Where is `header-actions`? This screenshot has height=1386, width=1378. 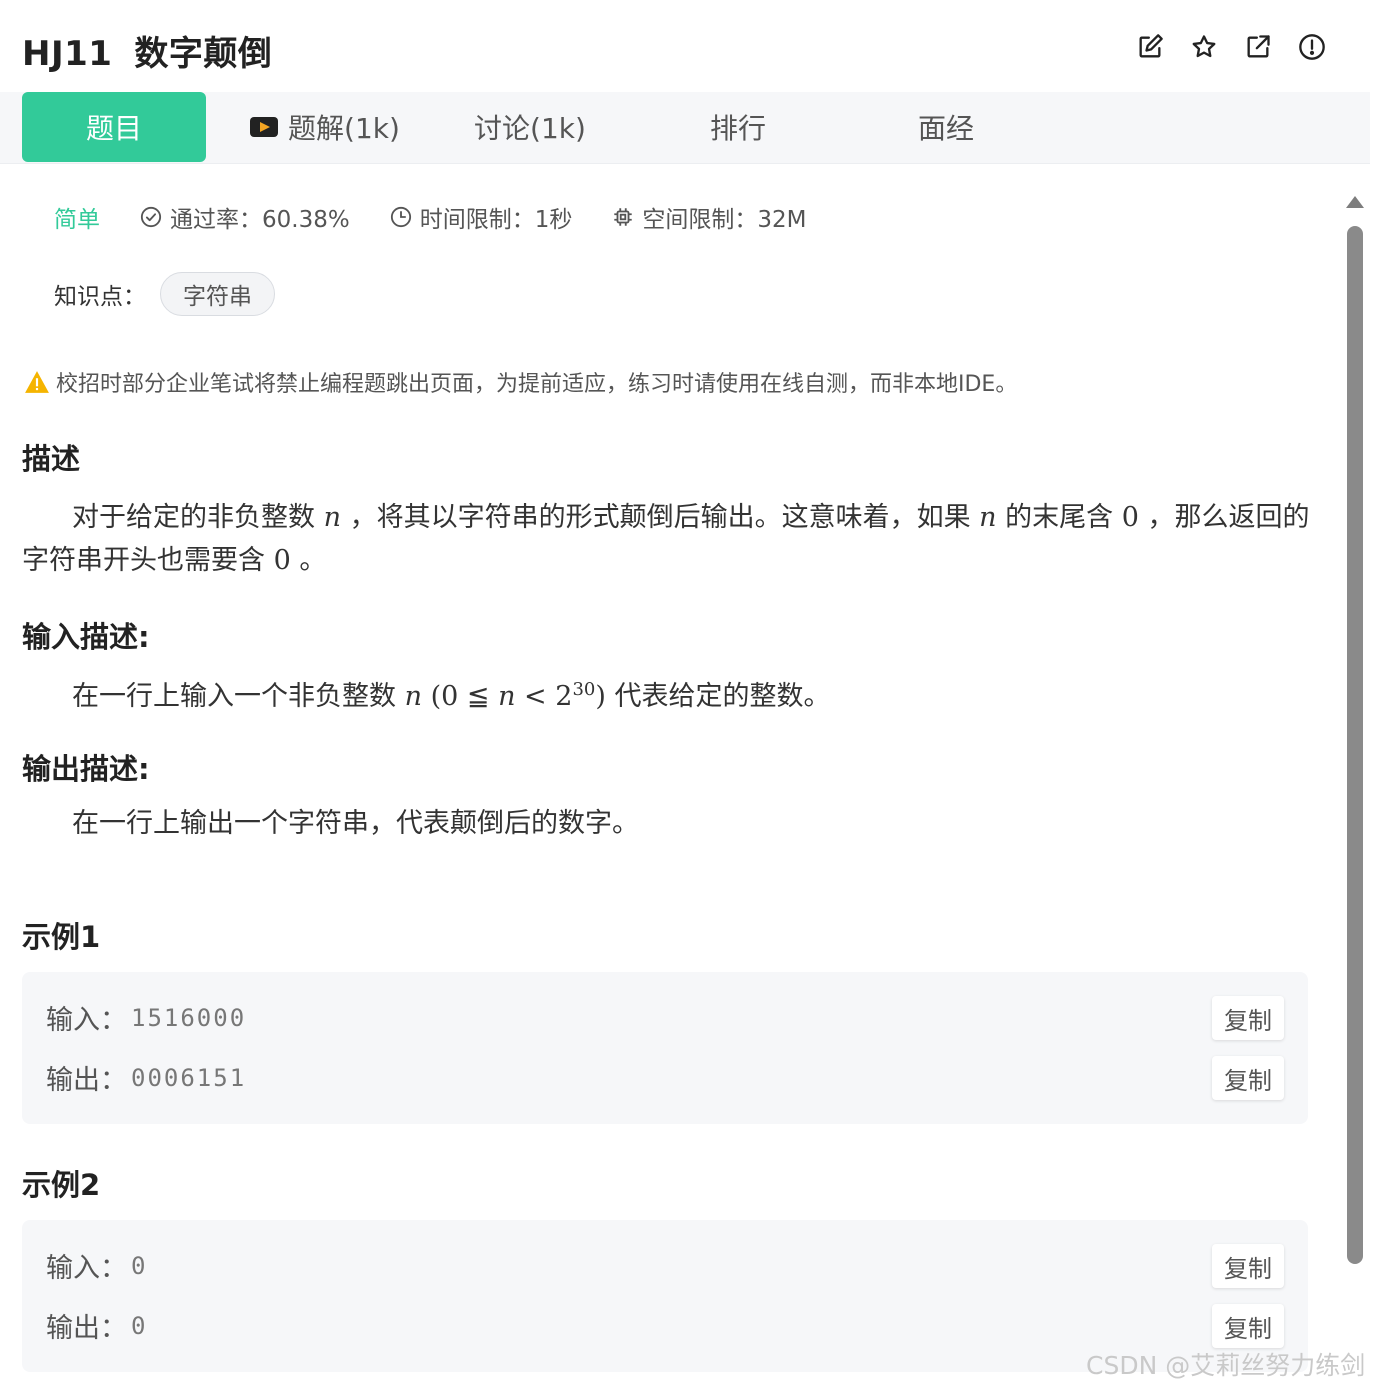 header-actions is located at coordinates (1231, 47).